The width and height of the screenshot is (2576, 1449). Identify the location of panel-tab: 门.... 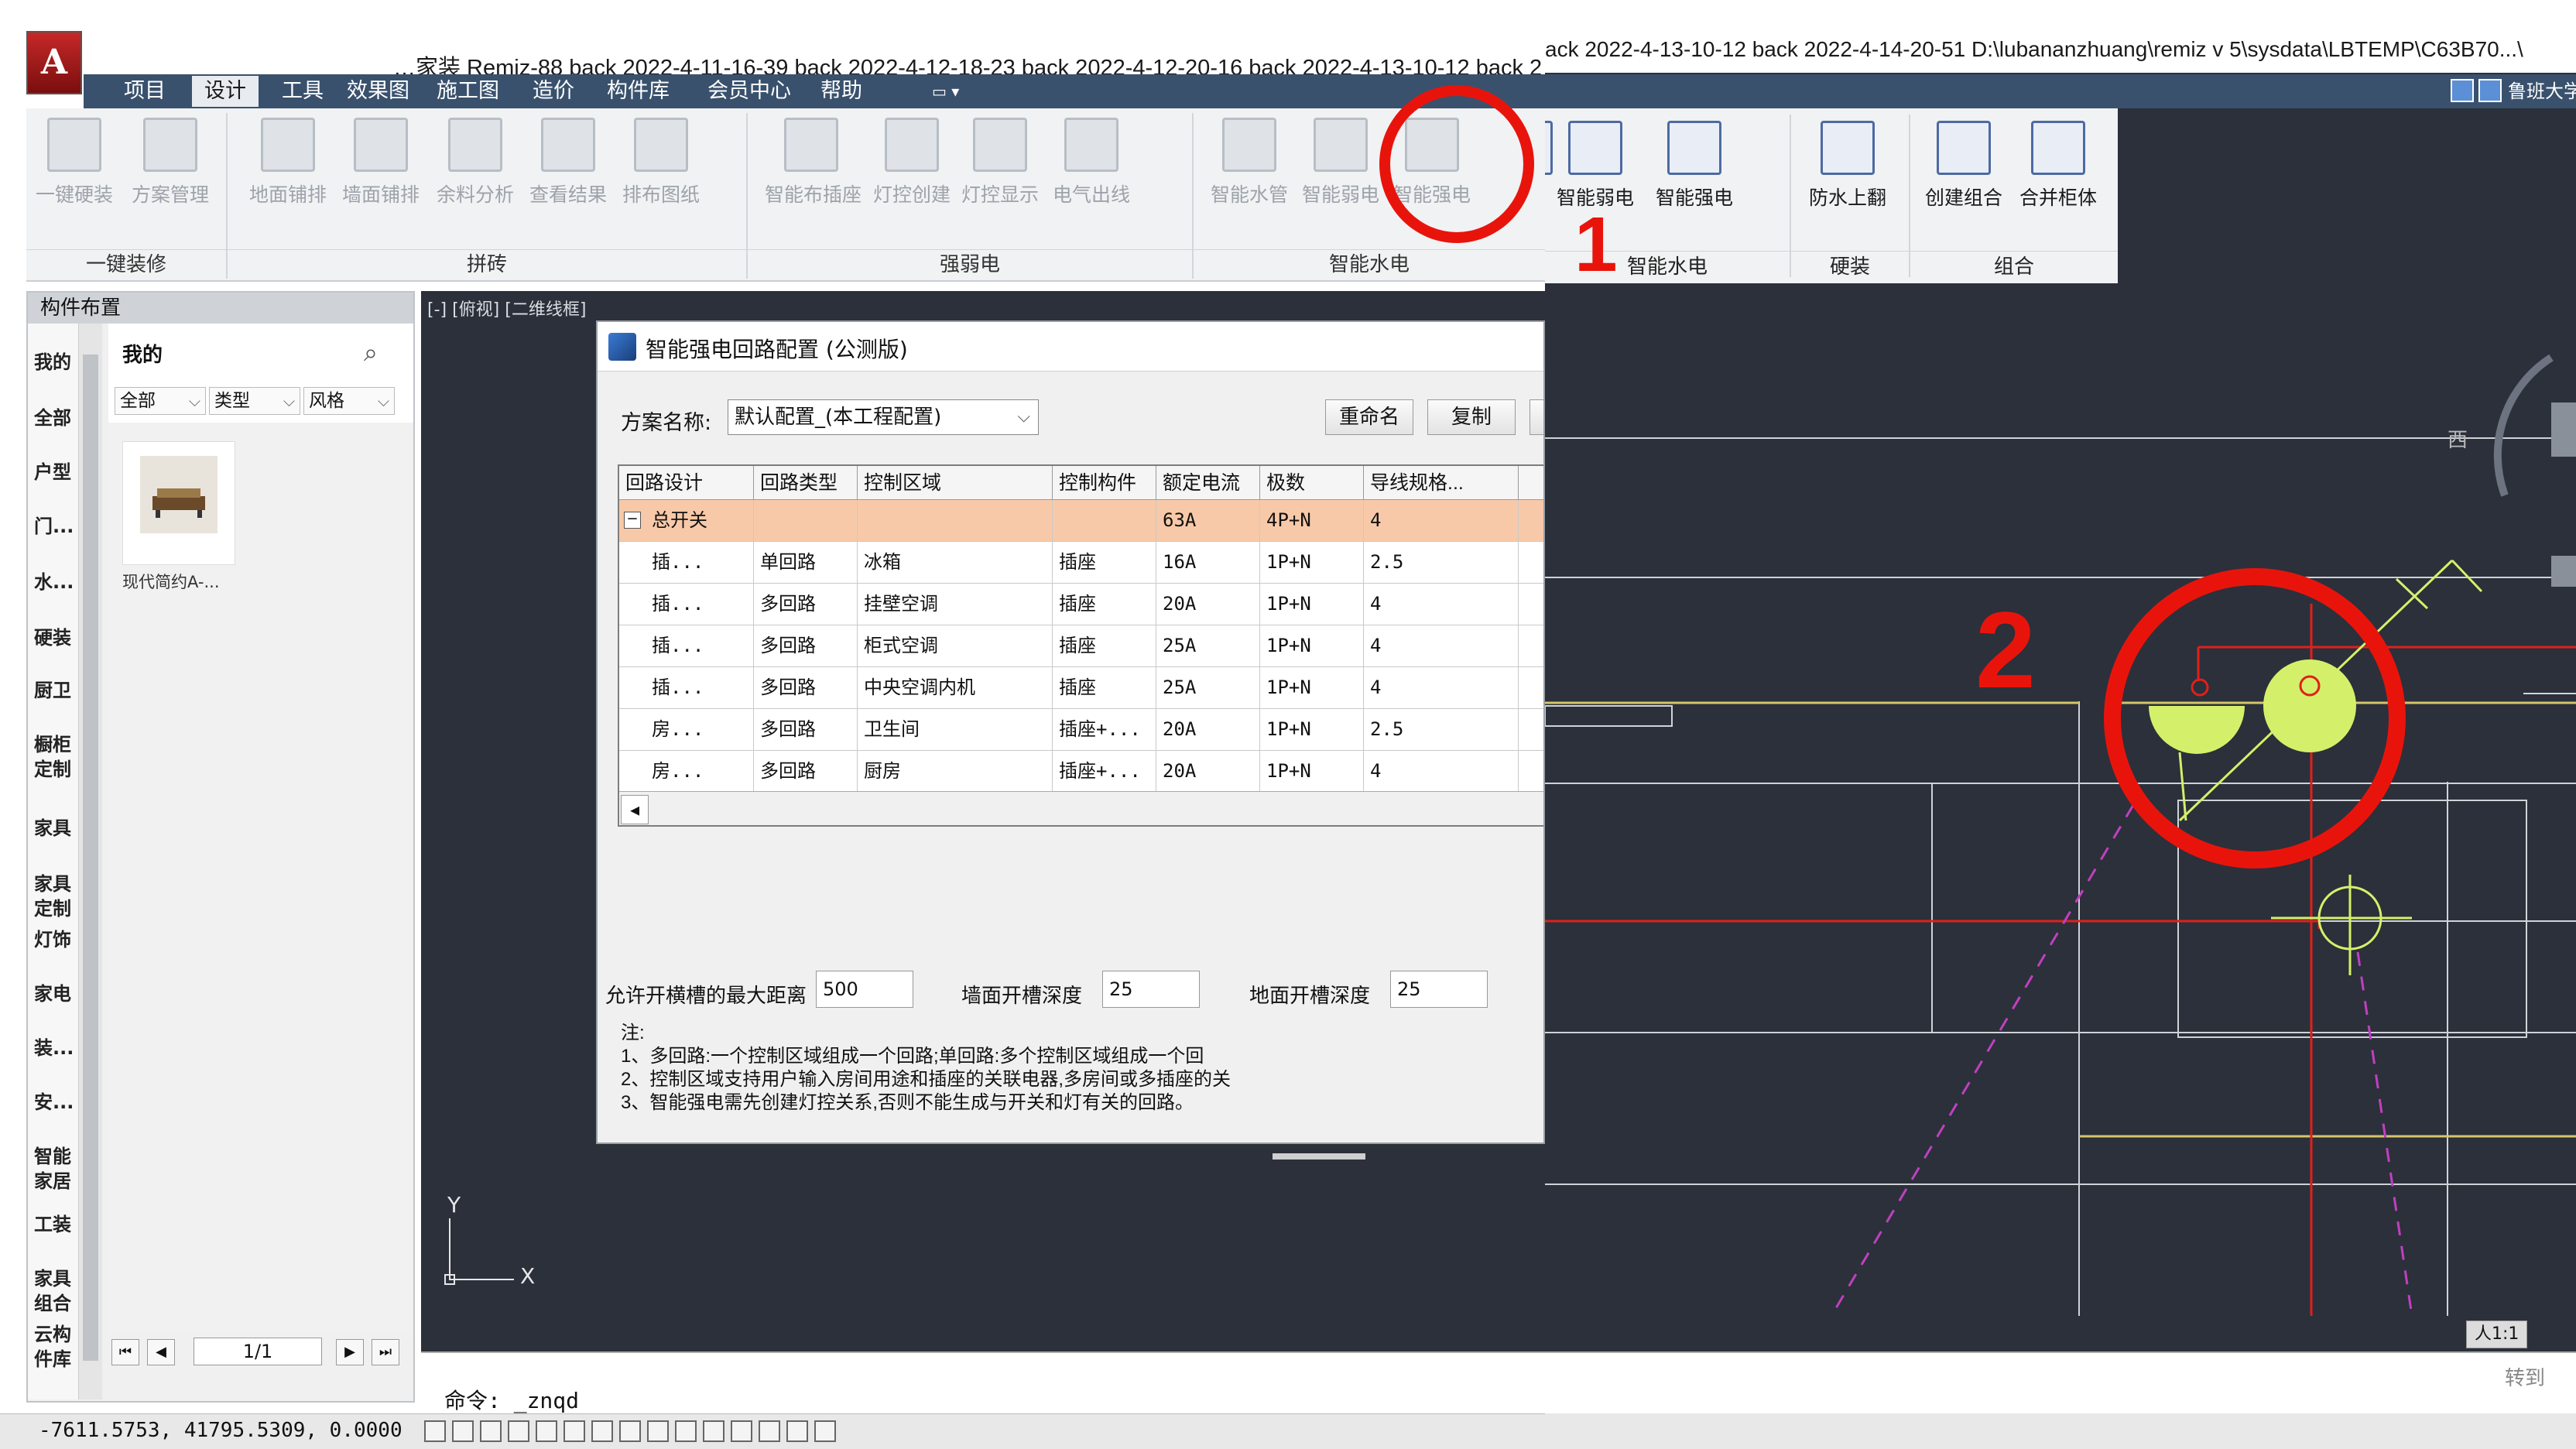
(54, 527).